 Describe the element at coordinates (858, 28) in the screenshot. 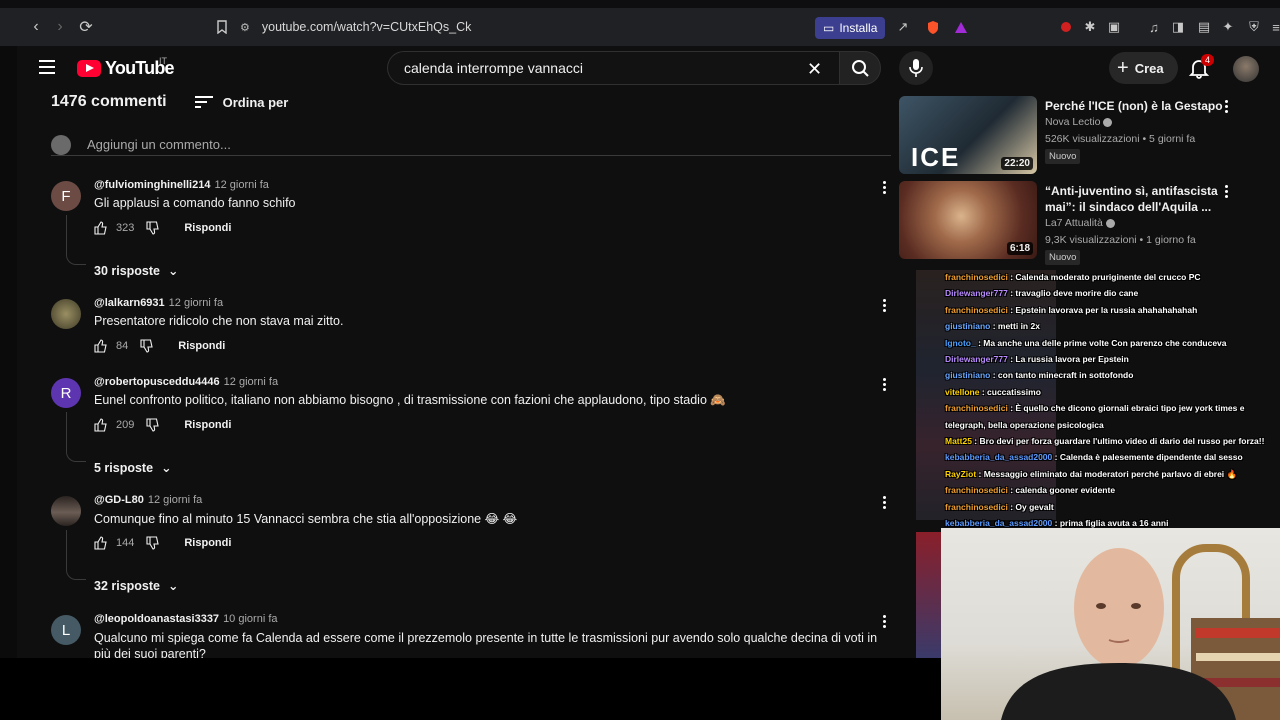

I see `install-label: Installa` at that location.